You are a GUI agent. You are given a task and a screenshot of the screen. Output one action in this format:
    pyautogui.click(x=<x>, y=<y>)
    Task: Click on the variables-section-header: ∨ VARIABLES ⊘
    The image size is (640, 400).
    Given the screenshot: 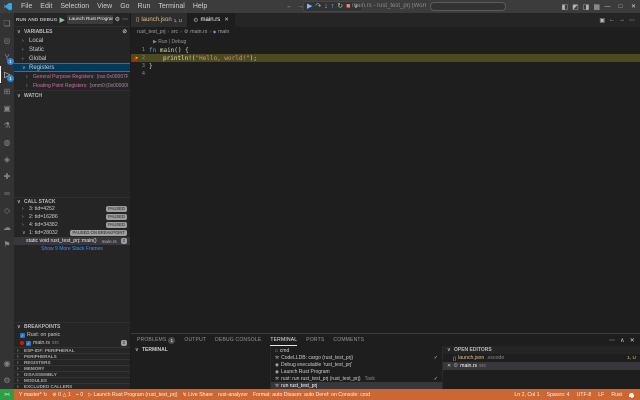 What is the action you would take?
    pyautogui.click(x=72, y=31)
    